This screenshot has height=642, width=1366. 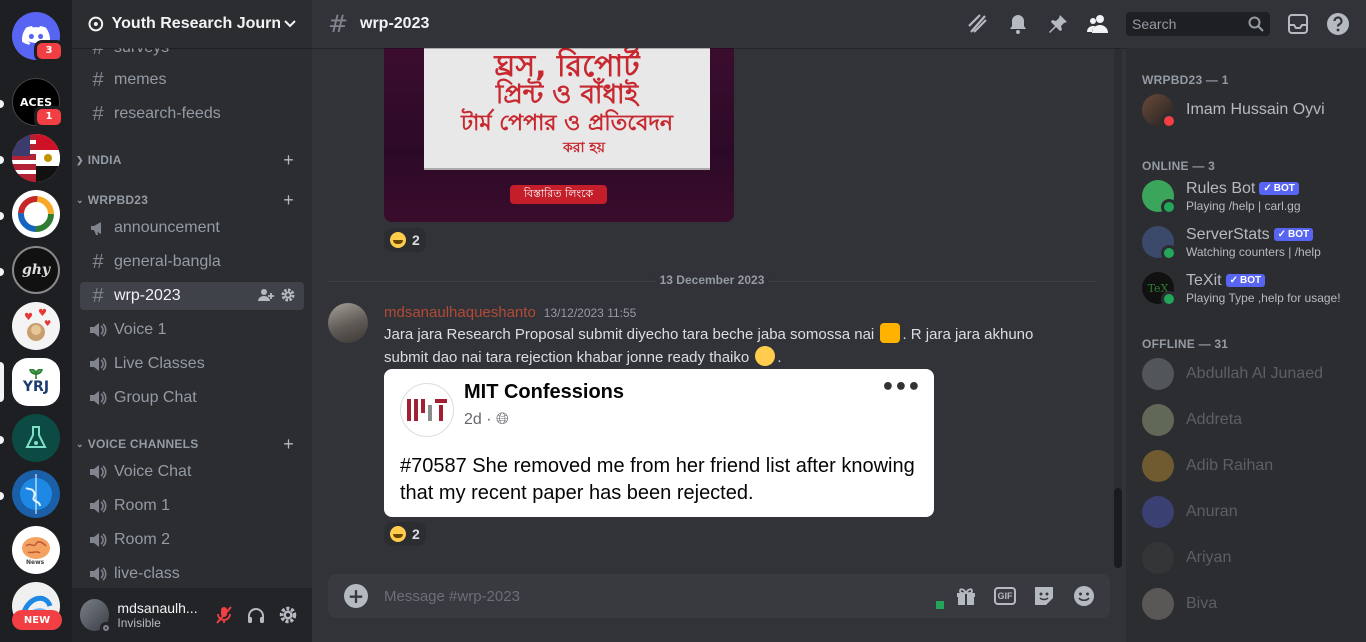 I want to click on server-flask, so click(x=36, y=438).